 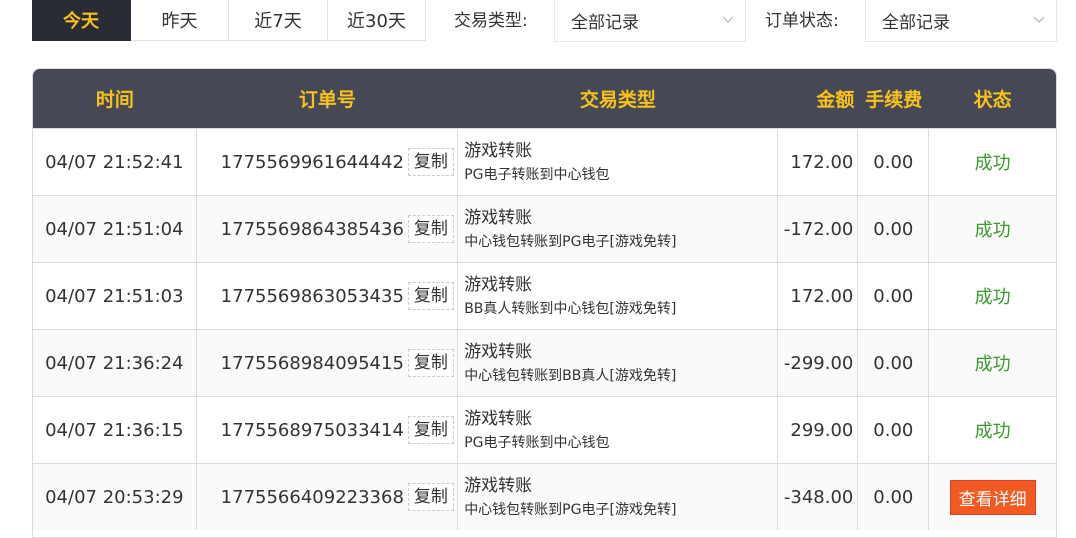 What do you see at coordinates (544, 21) in the screenshot?
I see `filter-bar: 今天 昨天 近7天 近30天 交易类型: 全部记录 订单状态: 全部记录` at bounding box center [544, 21].